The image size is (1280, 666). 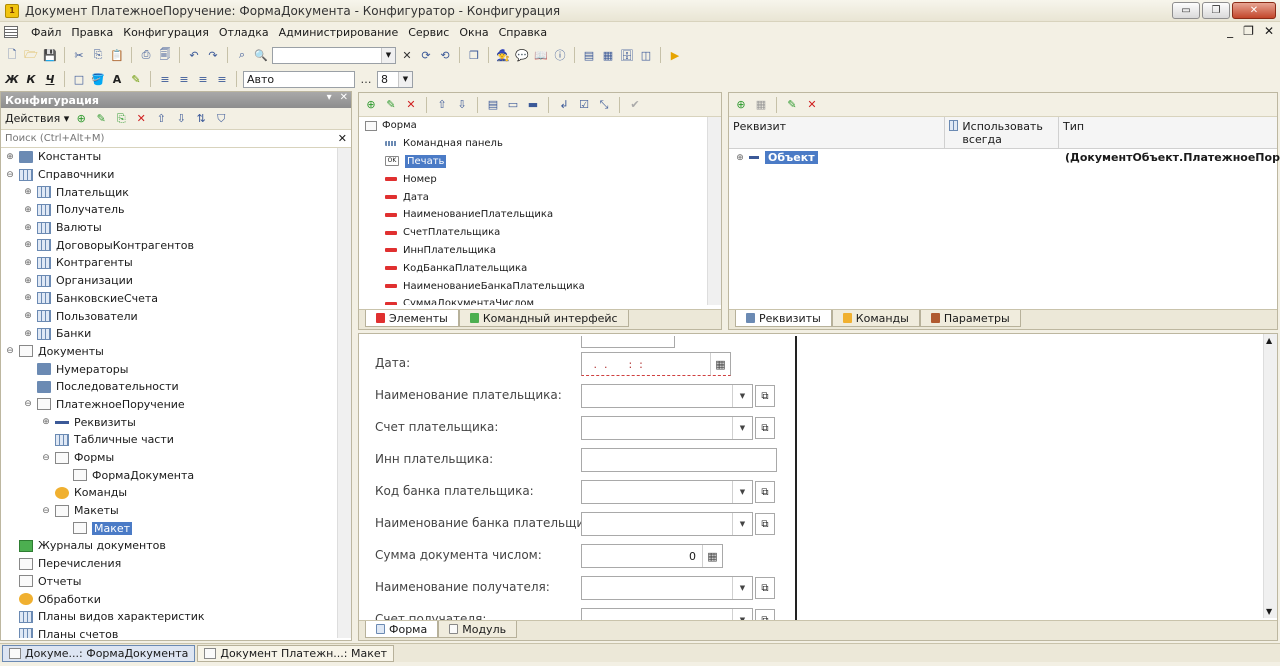 What do you see at coordinates (79, 55) in the screenshot?
I see `cut-icon: ✂` at bounding box center [79, 55].